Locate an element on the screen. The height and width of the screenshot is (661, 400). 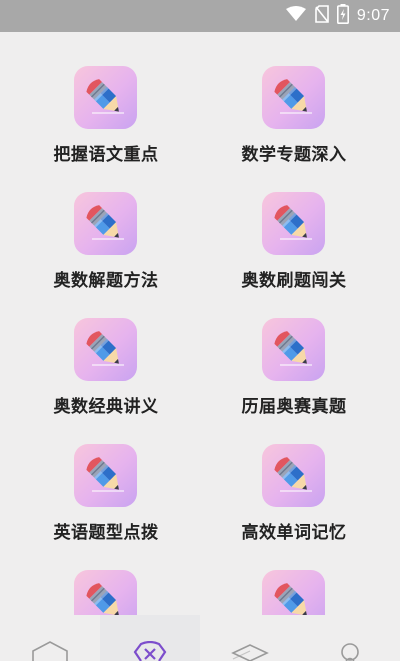
topic-item-partial-left is located at coordinates (100, 575).